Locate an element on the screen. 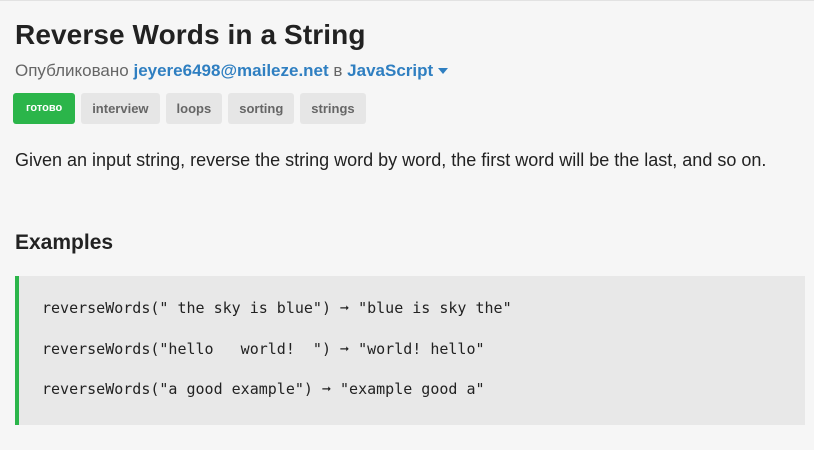 The width and height of the screenshot is (814, 450). examples-heading: Examples is located at coordinates (64, 242).